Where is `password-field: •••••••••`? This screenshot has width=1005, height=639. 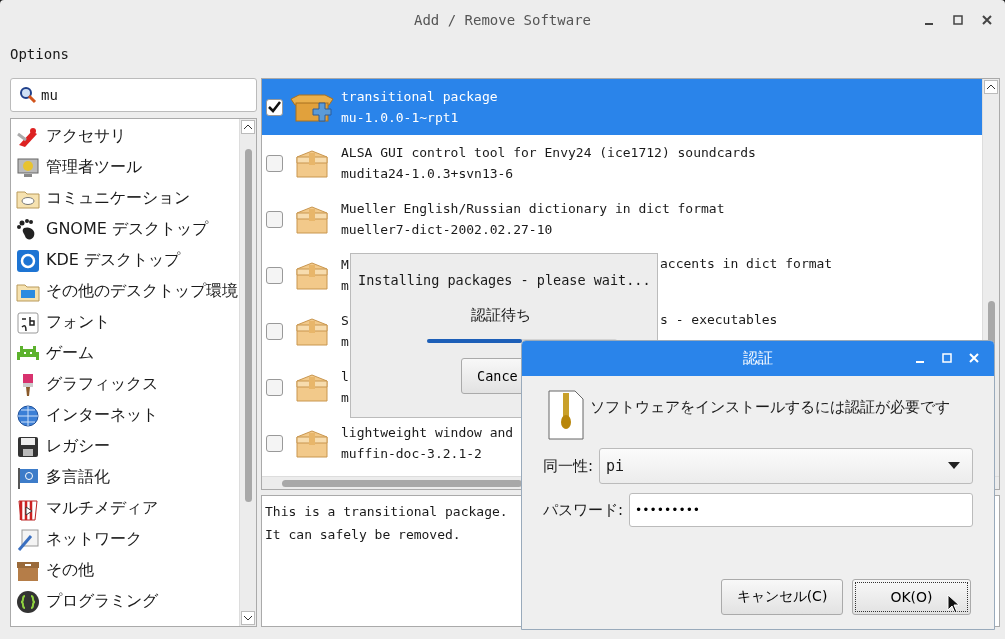
password-field: ••••••••• is located at coordinates (801, 510).